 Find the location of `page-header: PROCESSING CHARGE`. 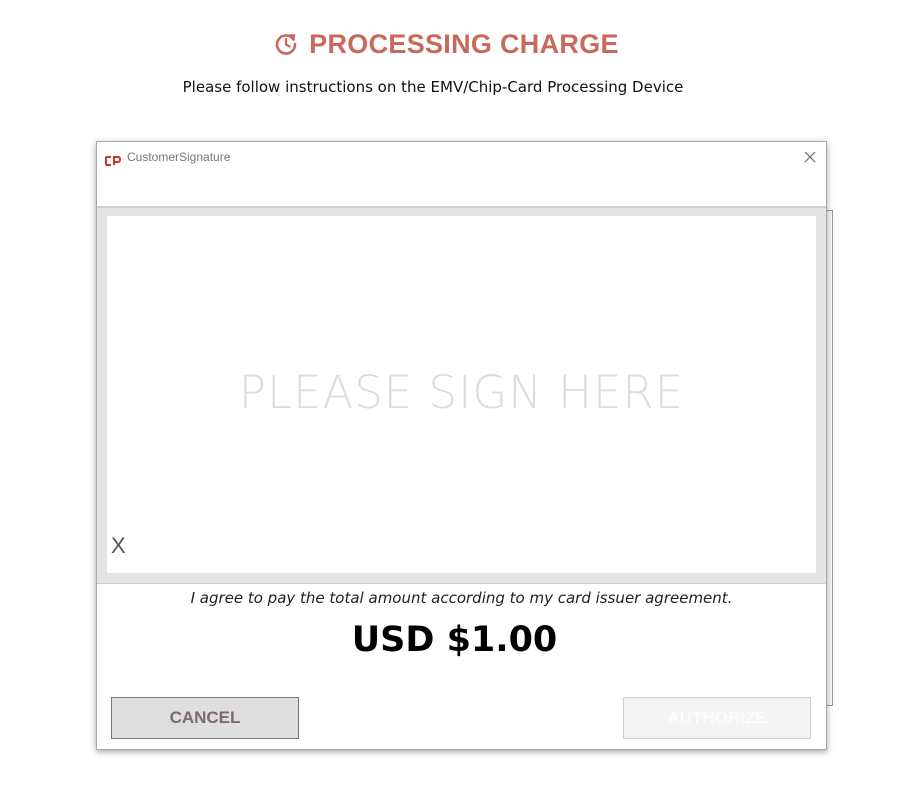

page-header: PROCESSING CHARGE is located at coordinates (457, 44).